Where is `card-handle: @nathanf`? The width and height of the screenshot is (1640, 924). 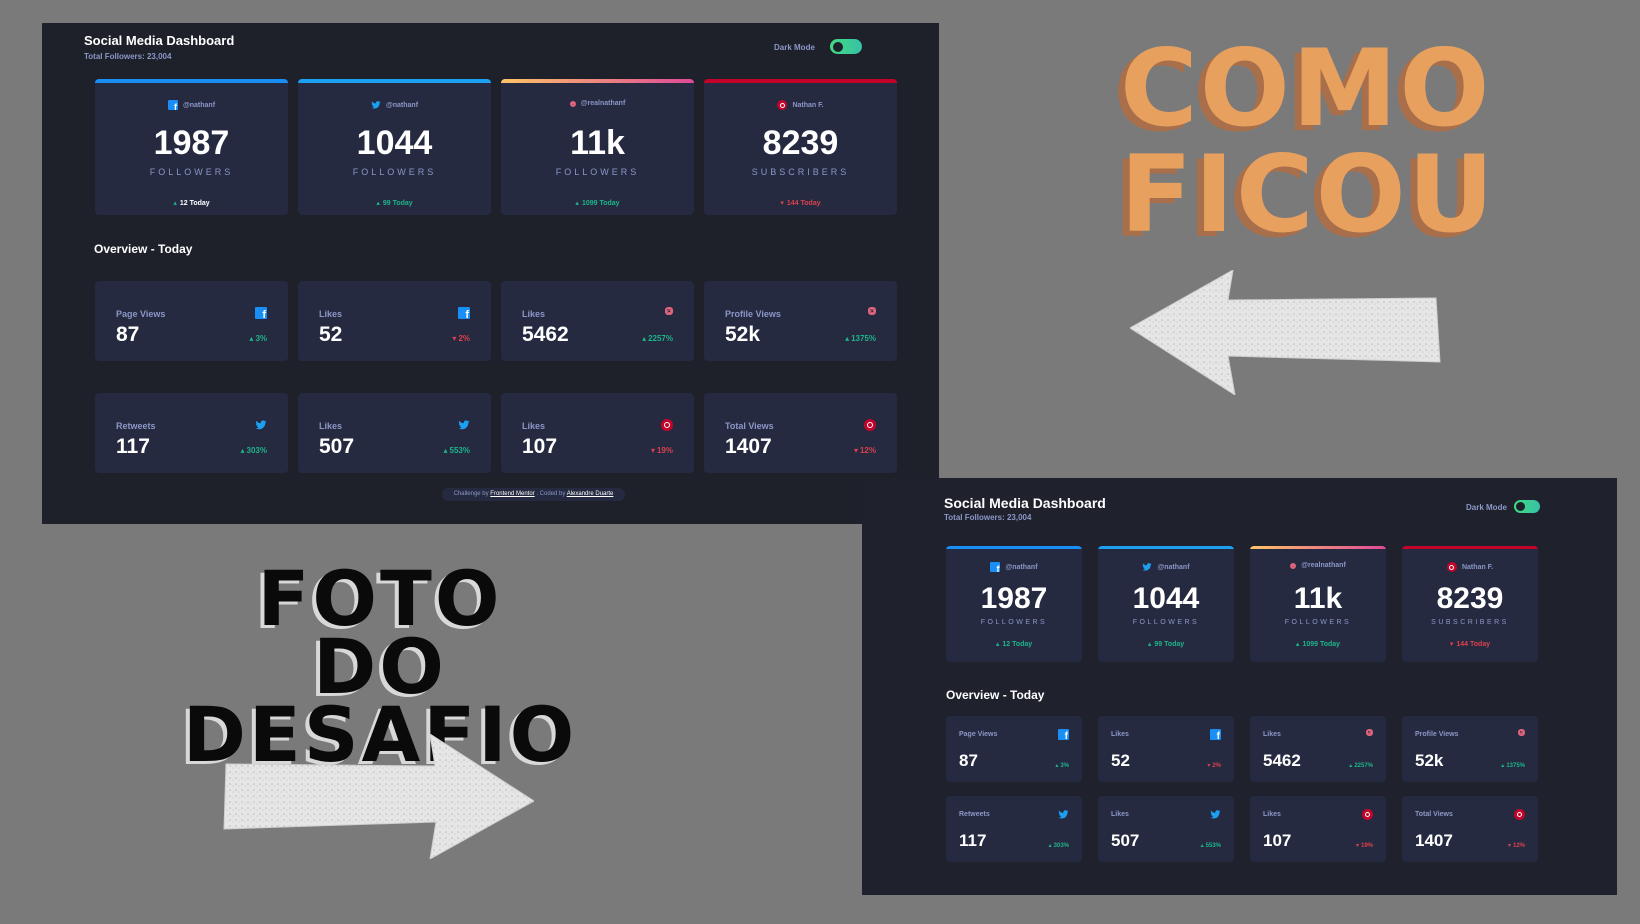
card-handle: @nathanf is located at coordinates (1014, 568).